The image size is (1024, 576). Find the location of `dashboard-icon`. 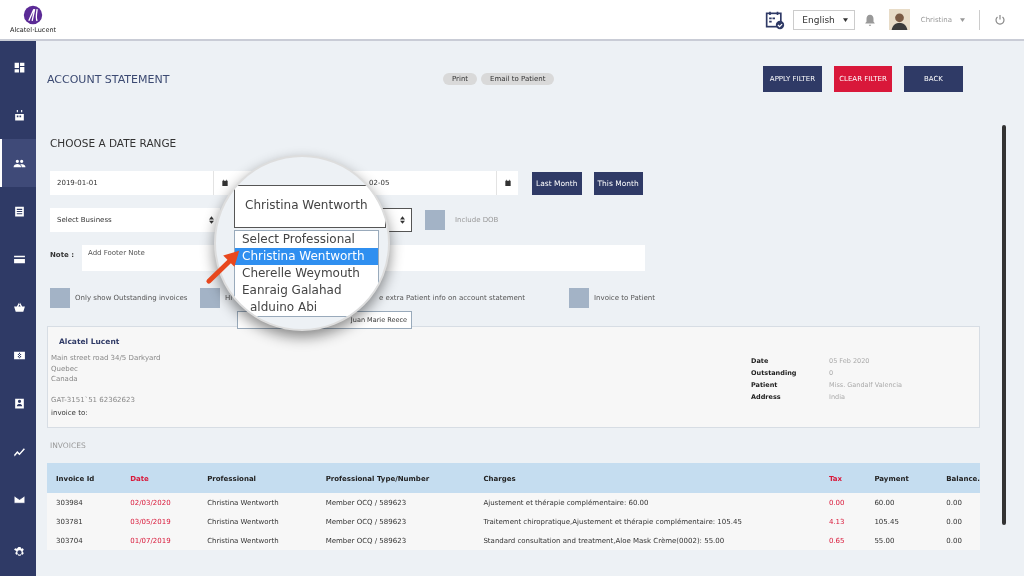

dashboard-icon is located at coordinates (19, 67).